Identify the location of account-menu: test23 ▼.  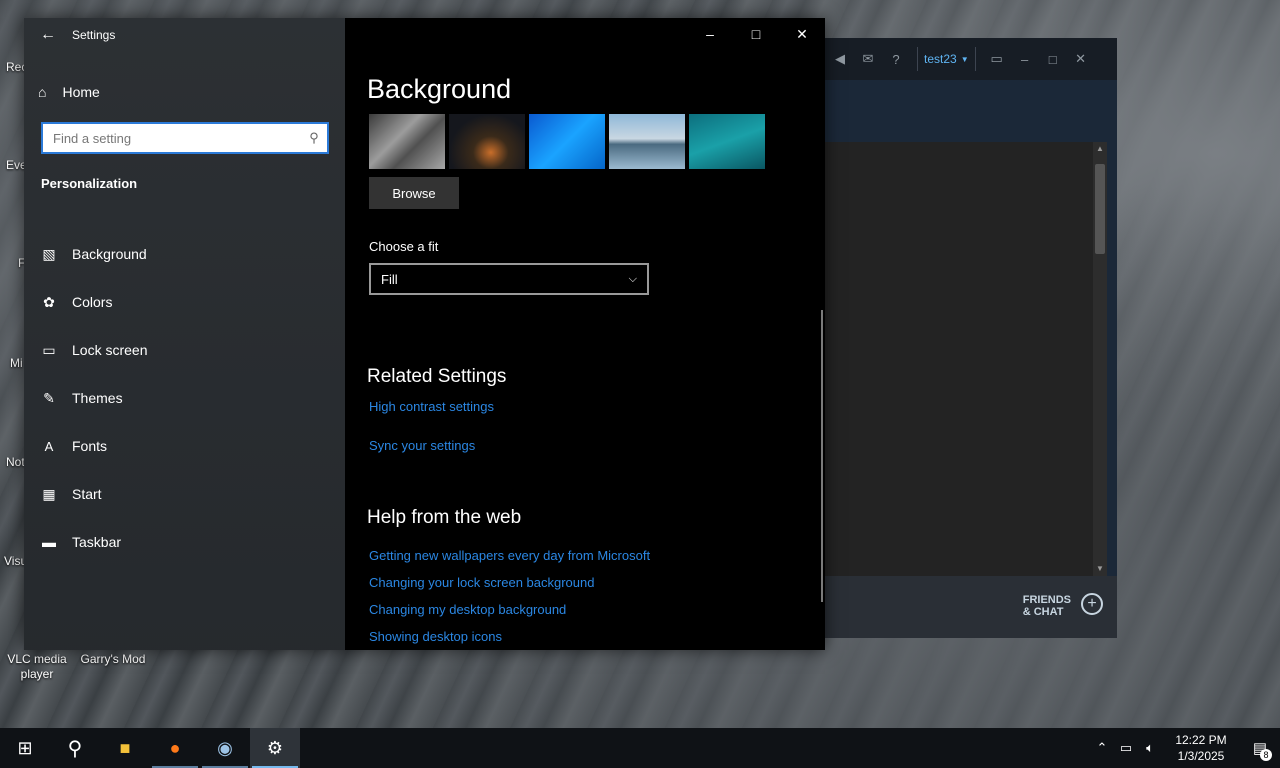
(946, 59).